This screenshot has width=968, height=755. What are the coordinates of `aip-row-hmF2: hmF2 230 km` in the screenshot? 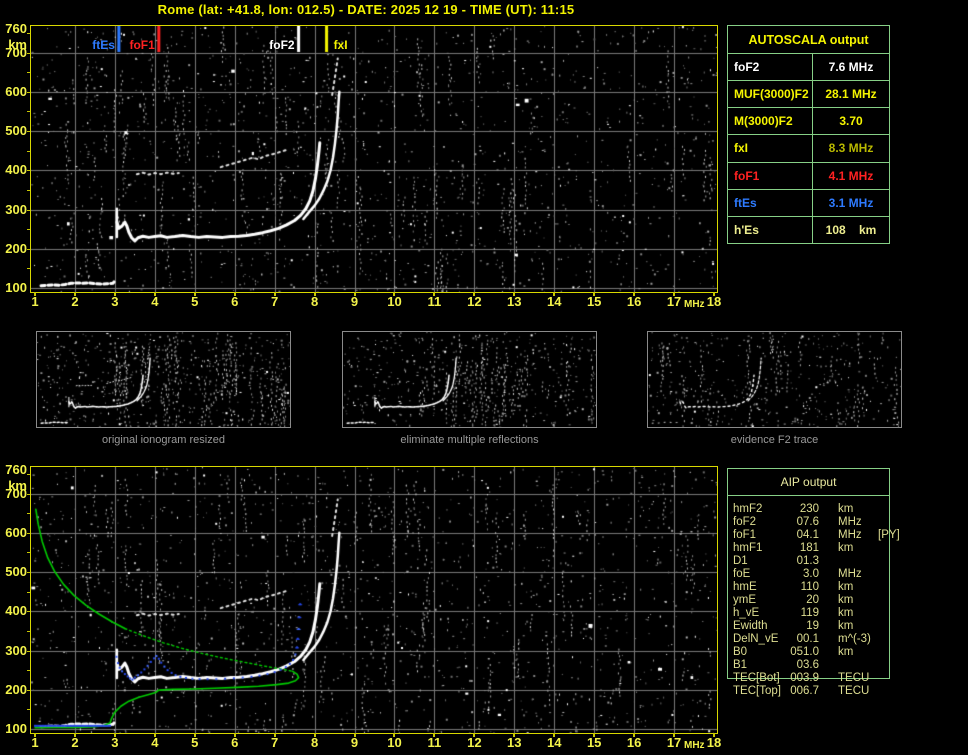 It's located at (808, 508).